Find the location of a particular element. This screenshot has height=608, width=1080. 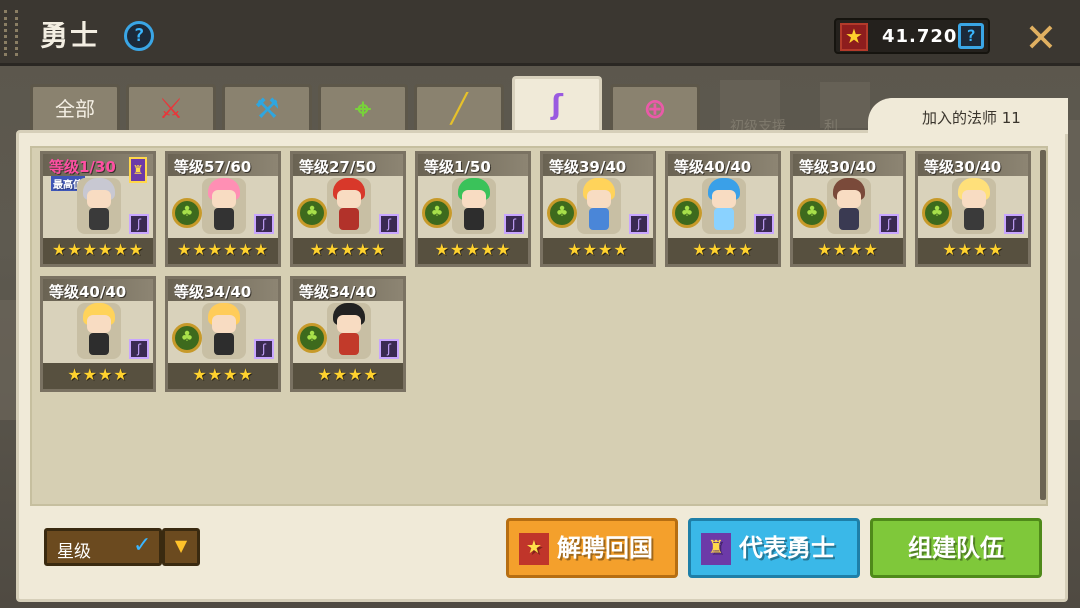

hero-card: 等级40/40 ♣ ʃ★★★★ is located at coordinates (723, 209).